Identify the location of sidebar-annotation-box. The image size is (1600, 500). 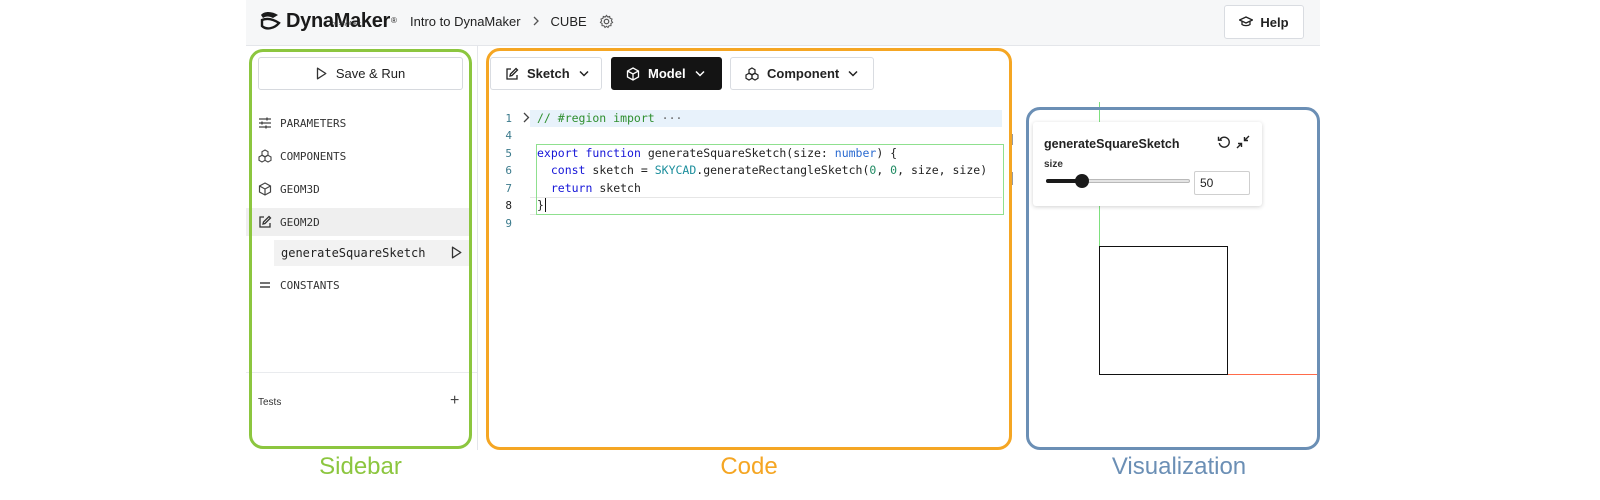
(360, 249).